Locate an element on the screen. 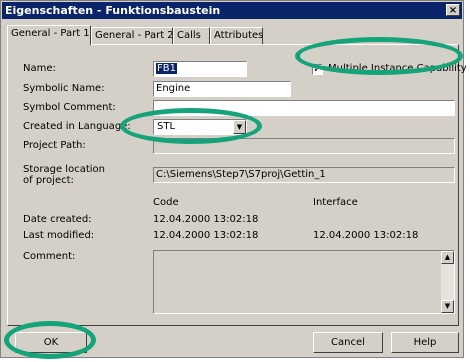  tab-calls: Calls is located at coordinates (191, 35).